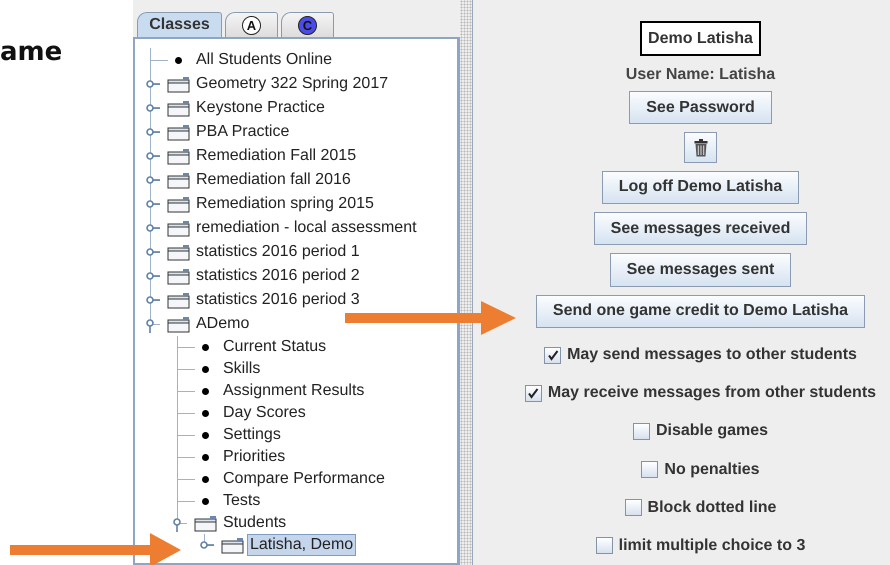 Image resolution: width=890 pixels, height=565 pixels. I want to click on tree-item: Remediation Fall 2015, so click(276, 156).